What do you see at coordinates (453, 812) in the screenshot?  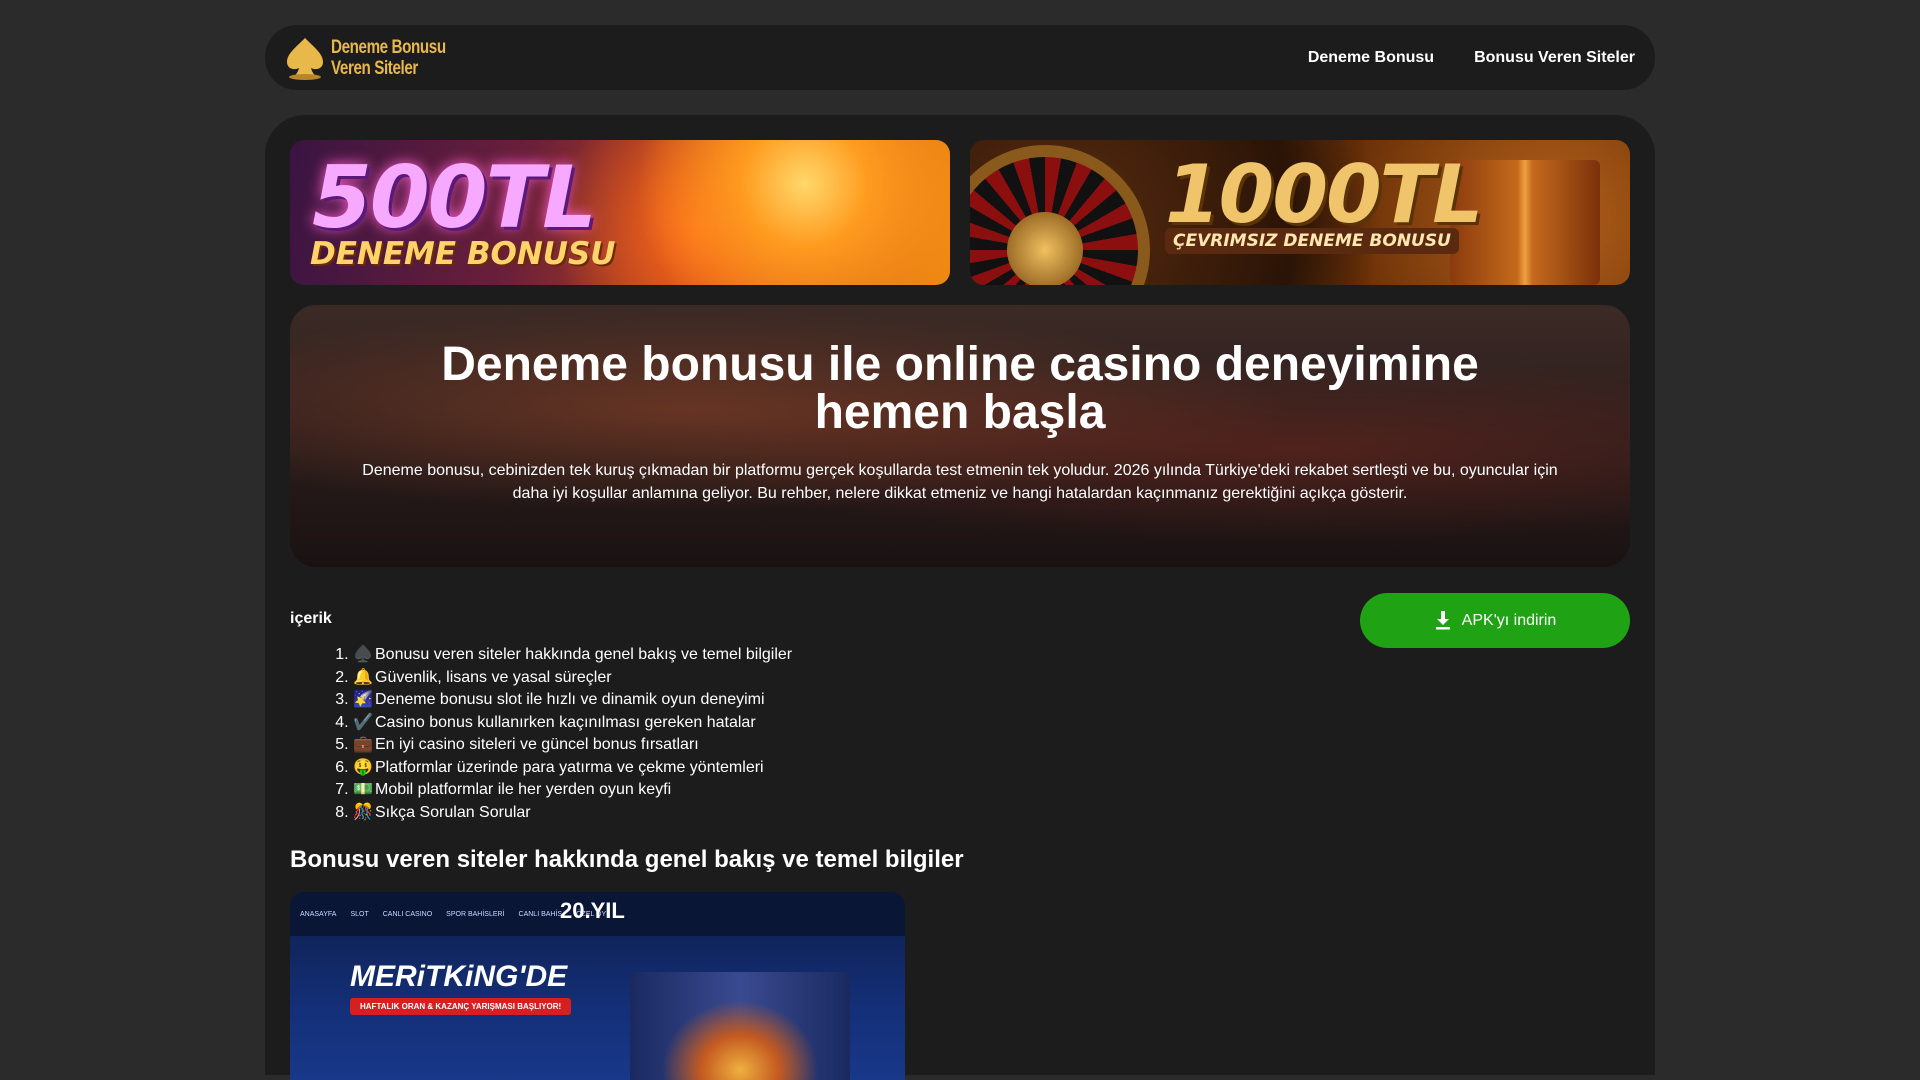 I see `toc-item-label: Sıkça Sorulan Sorular` at bounding box center [453, 812].